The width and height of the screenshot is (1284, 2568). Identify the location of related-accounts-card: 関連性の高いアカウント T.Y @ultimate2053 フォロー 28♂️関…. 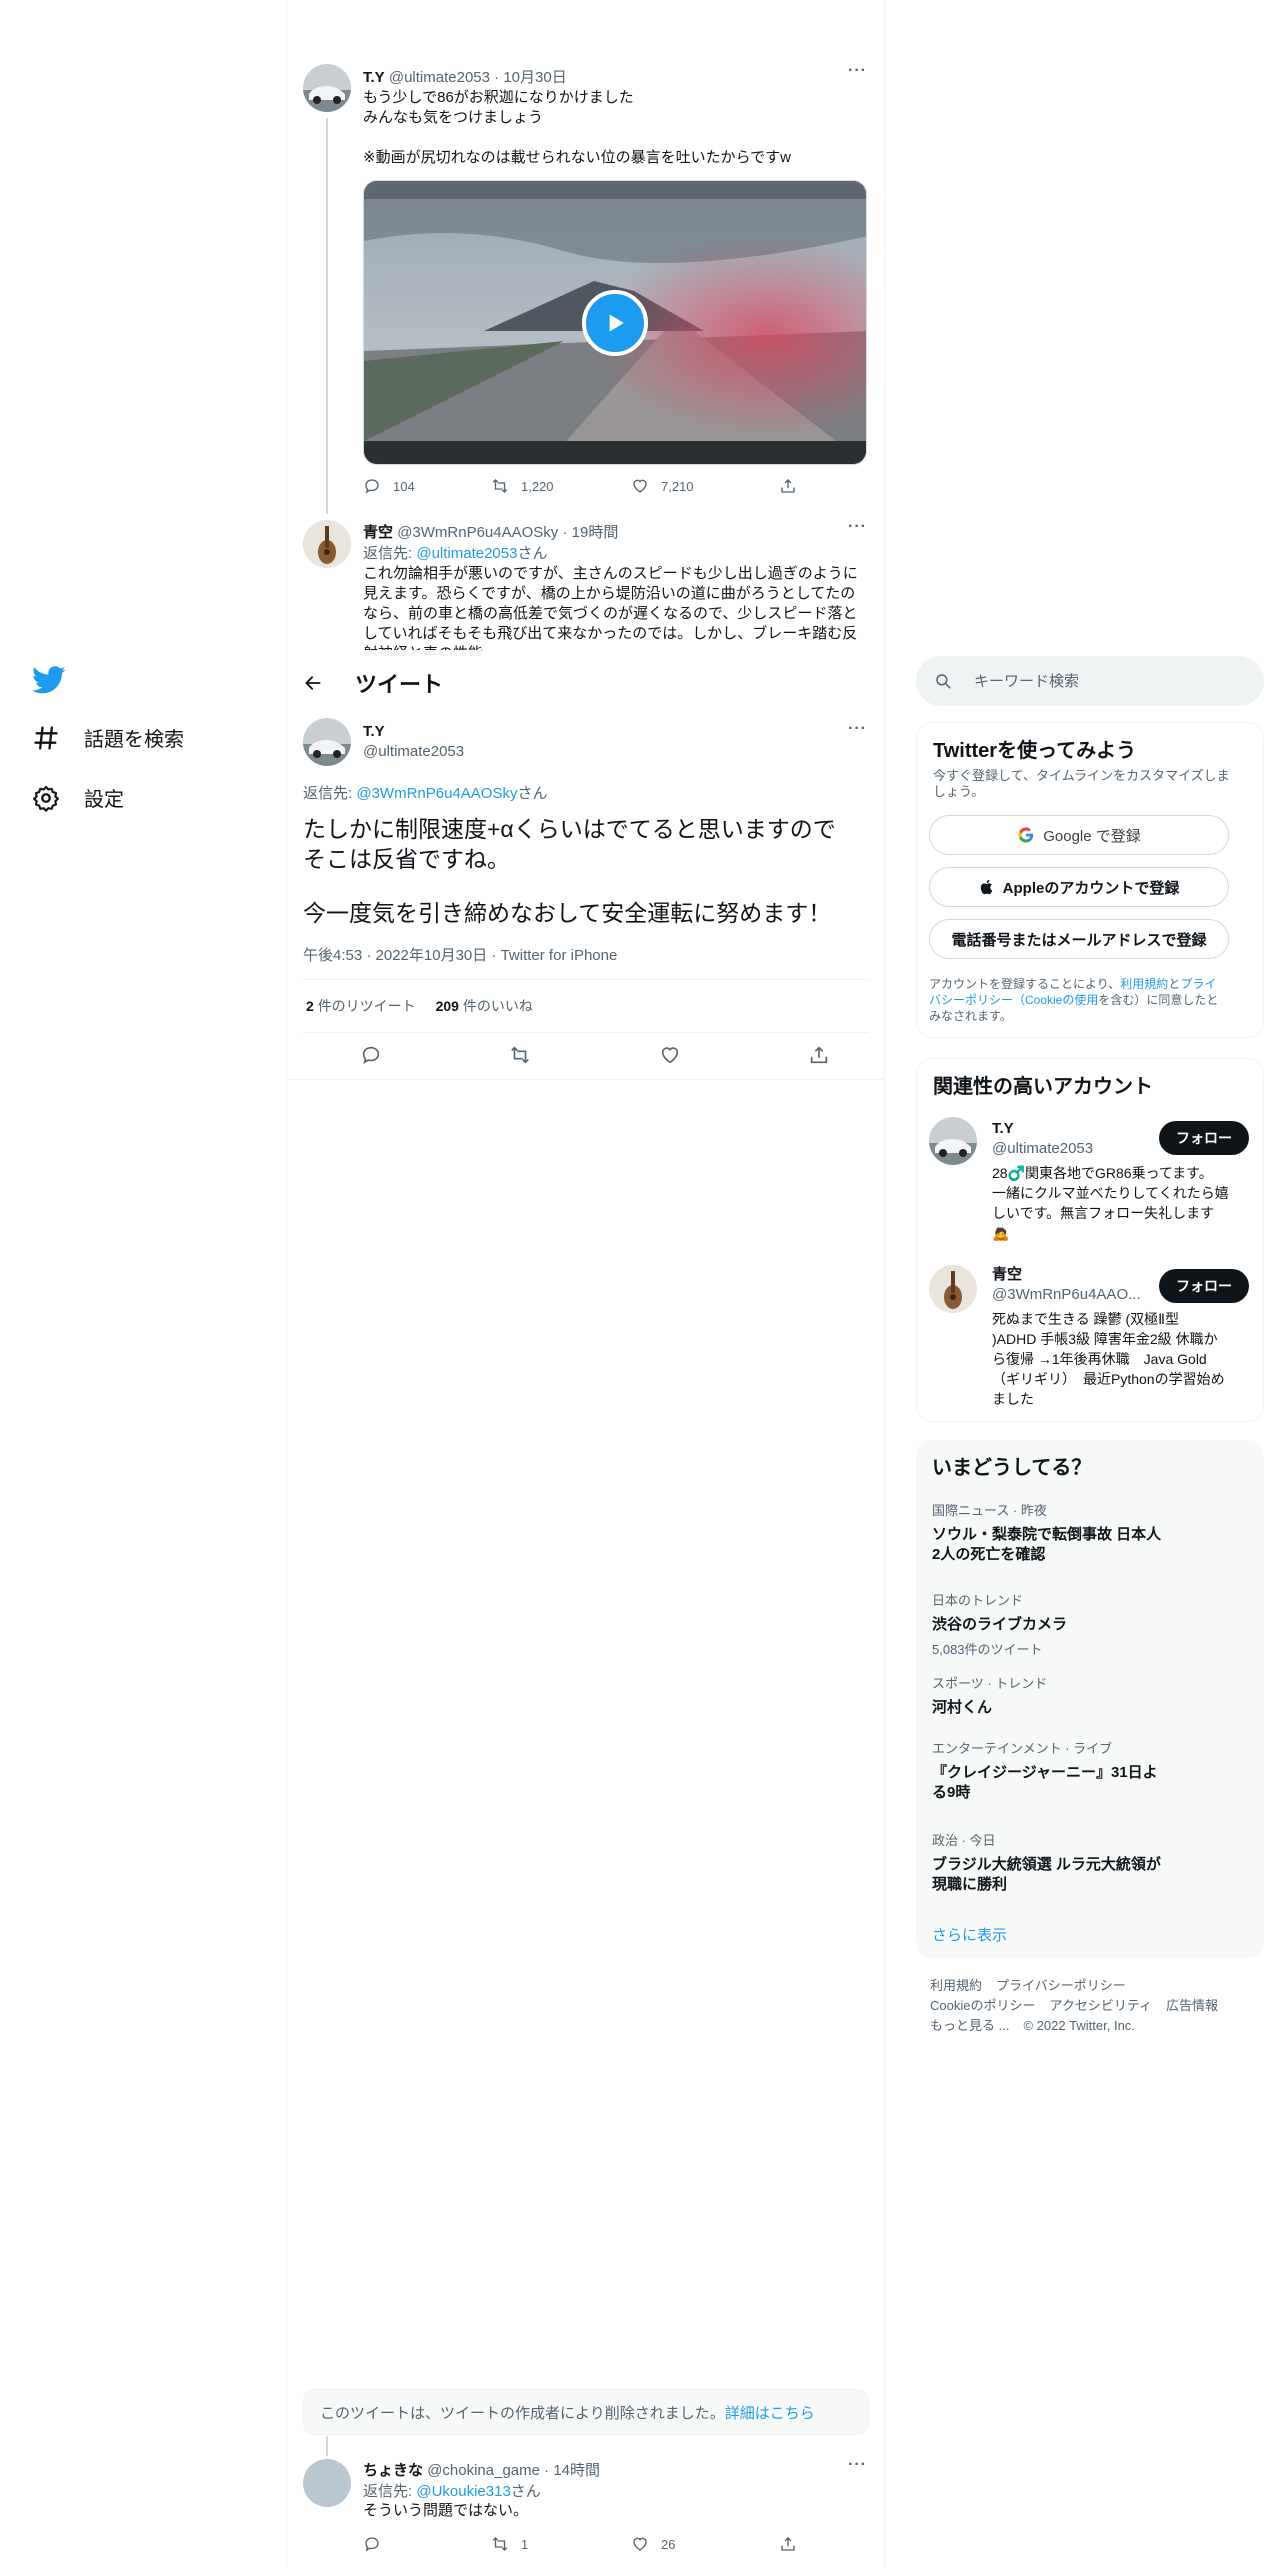
(1090, 1240).